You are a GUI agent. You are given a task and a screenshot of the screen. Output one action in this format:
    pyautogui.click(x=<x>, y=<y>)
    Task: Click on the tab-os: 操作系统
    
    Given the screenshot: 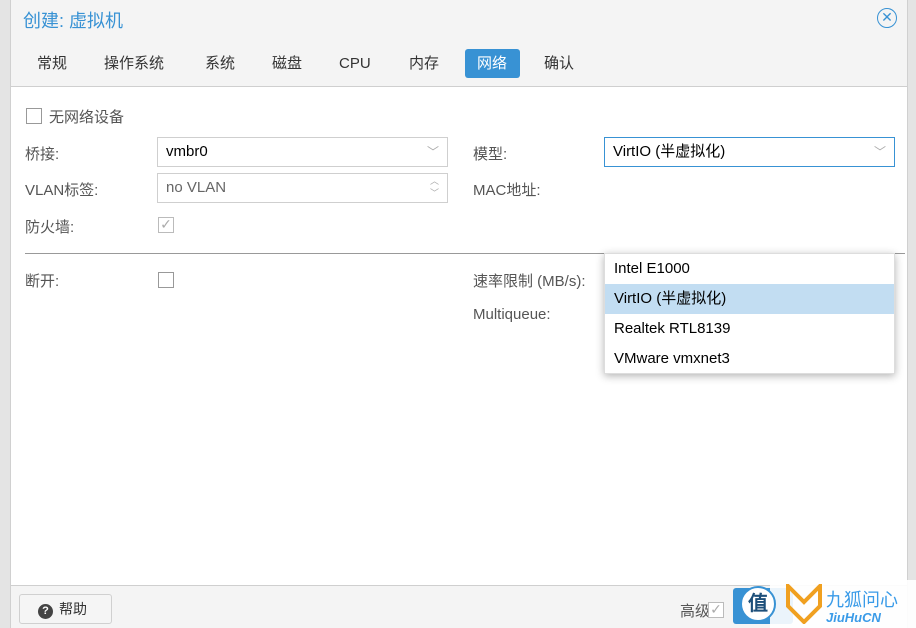 What is the action you would take?
    pyautogui.click(x=134, y=63)
    